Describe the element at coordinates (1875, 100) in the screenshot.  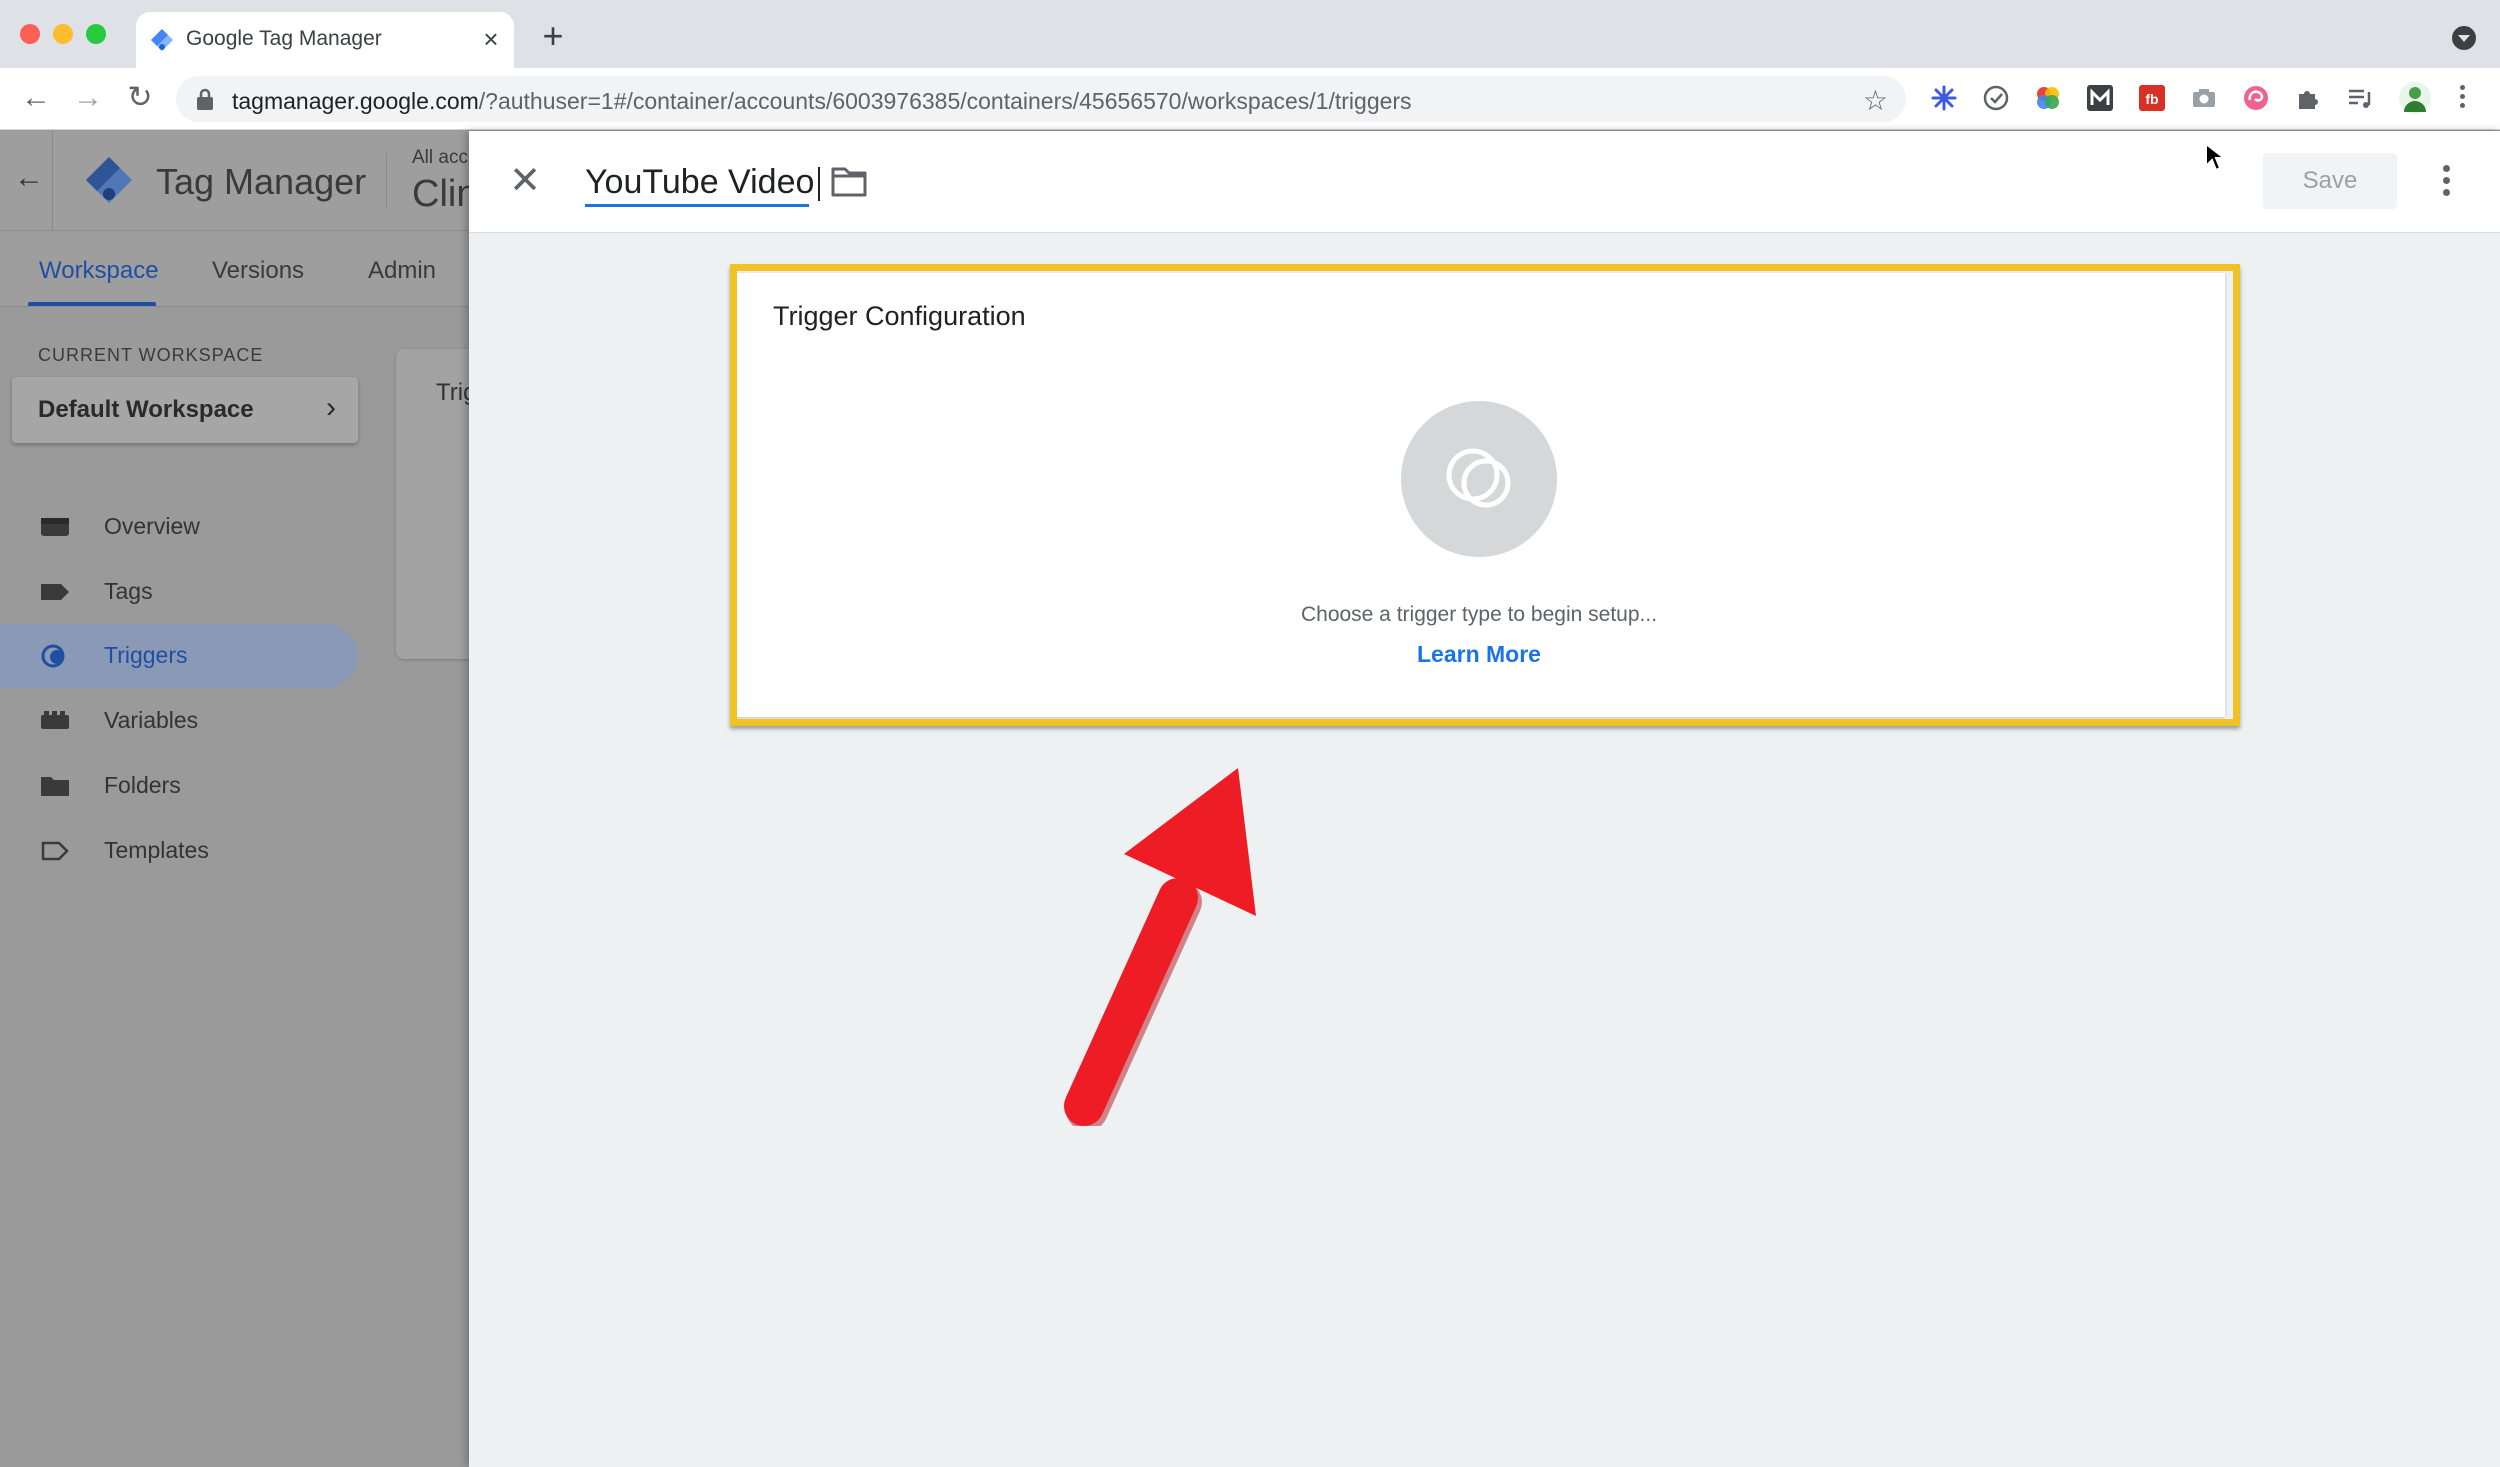
I see `bookmark-star-icon: ☆` at that location.